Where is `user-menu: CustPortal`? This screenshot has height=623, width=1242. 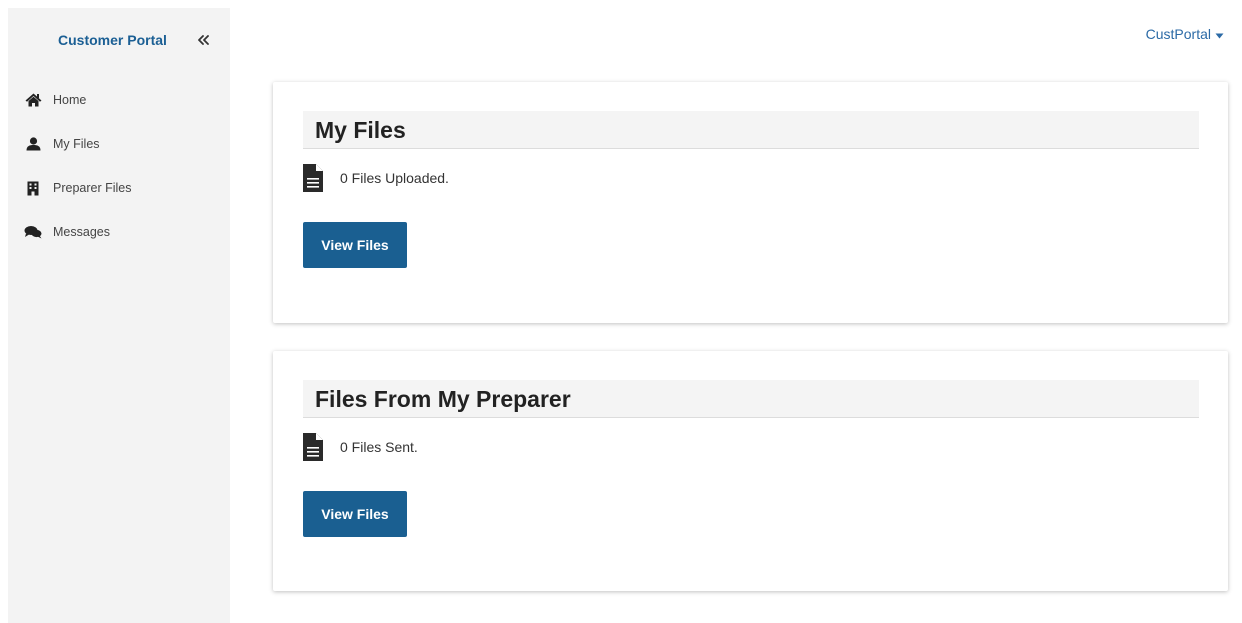 user-menu: CustPortal is located at coordinates (1185, 34).